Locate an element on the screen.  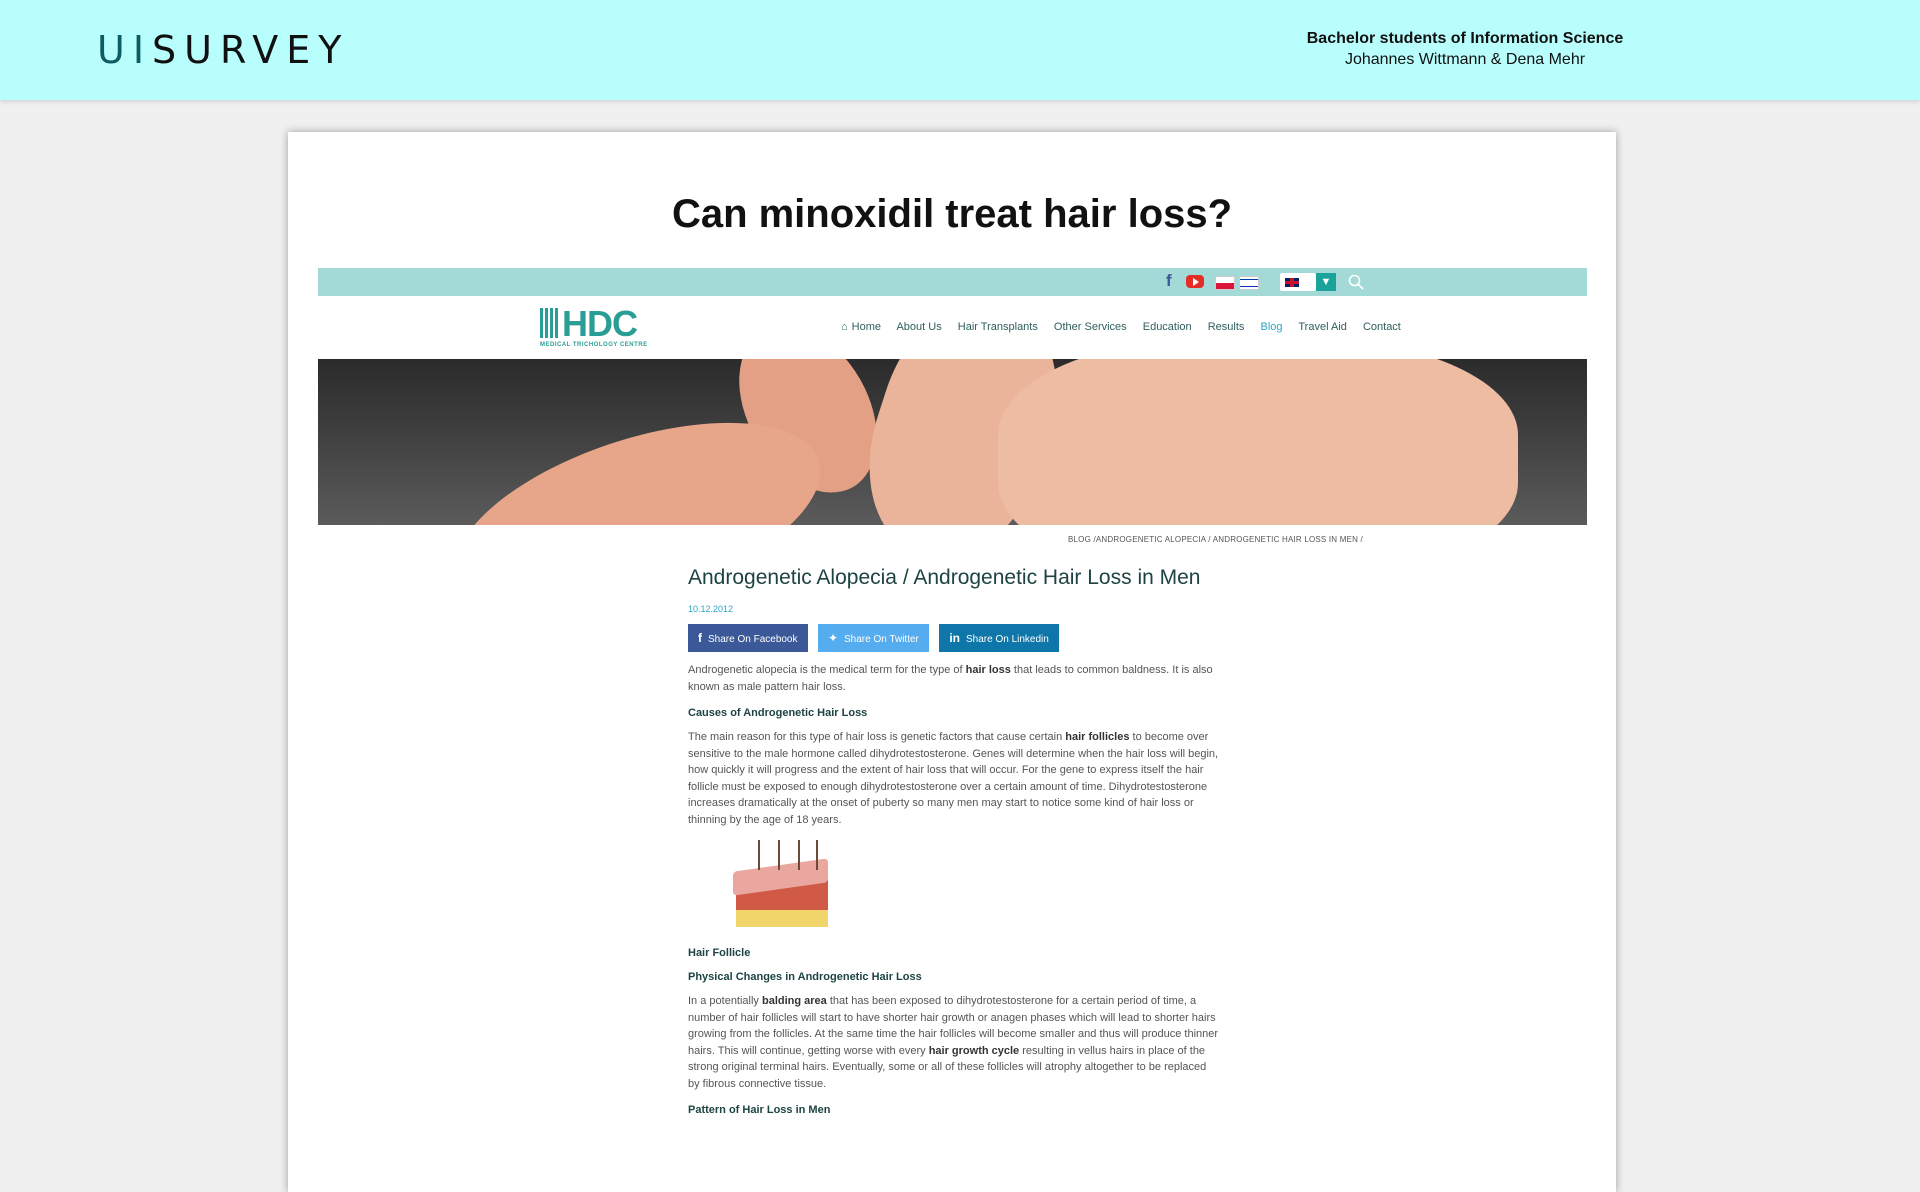
menu-home: ⌂ Home is located at coordinates (861, 327).